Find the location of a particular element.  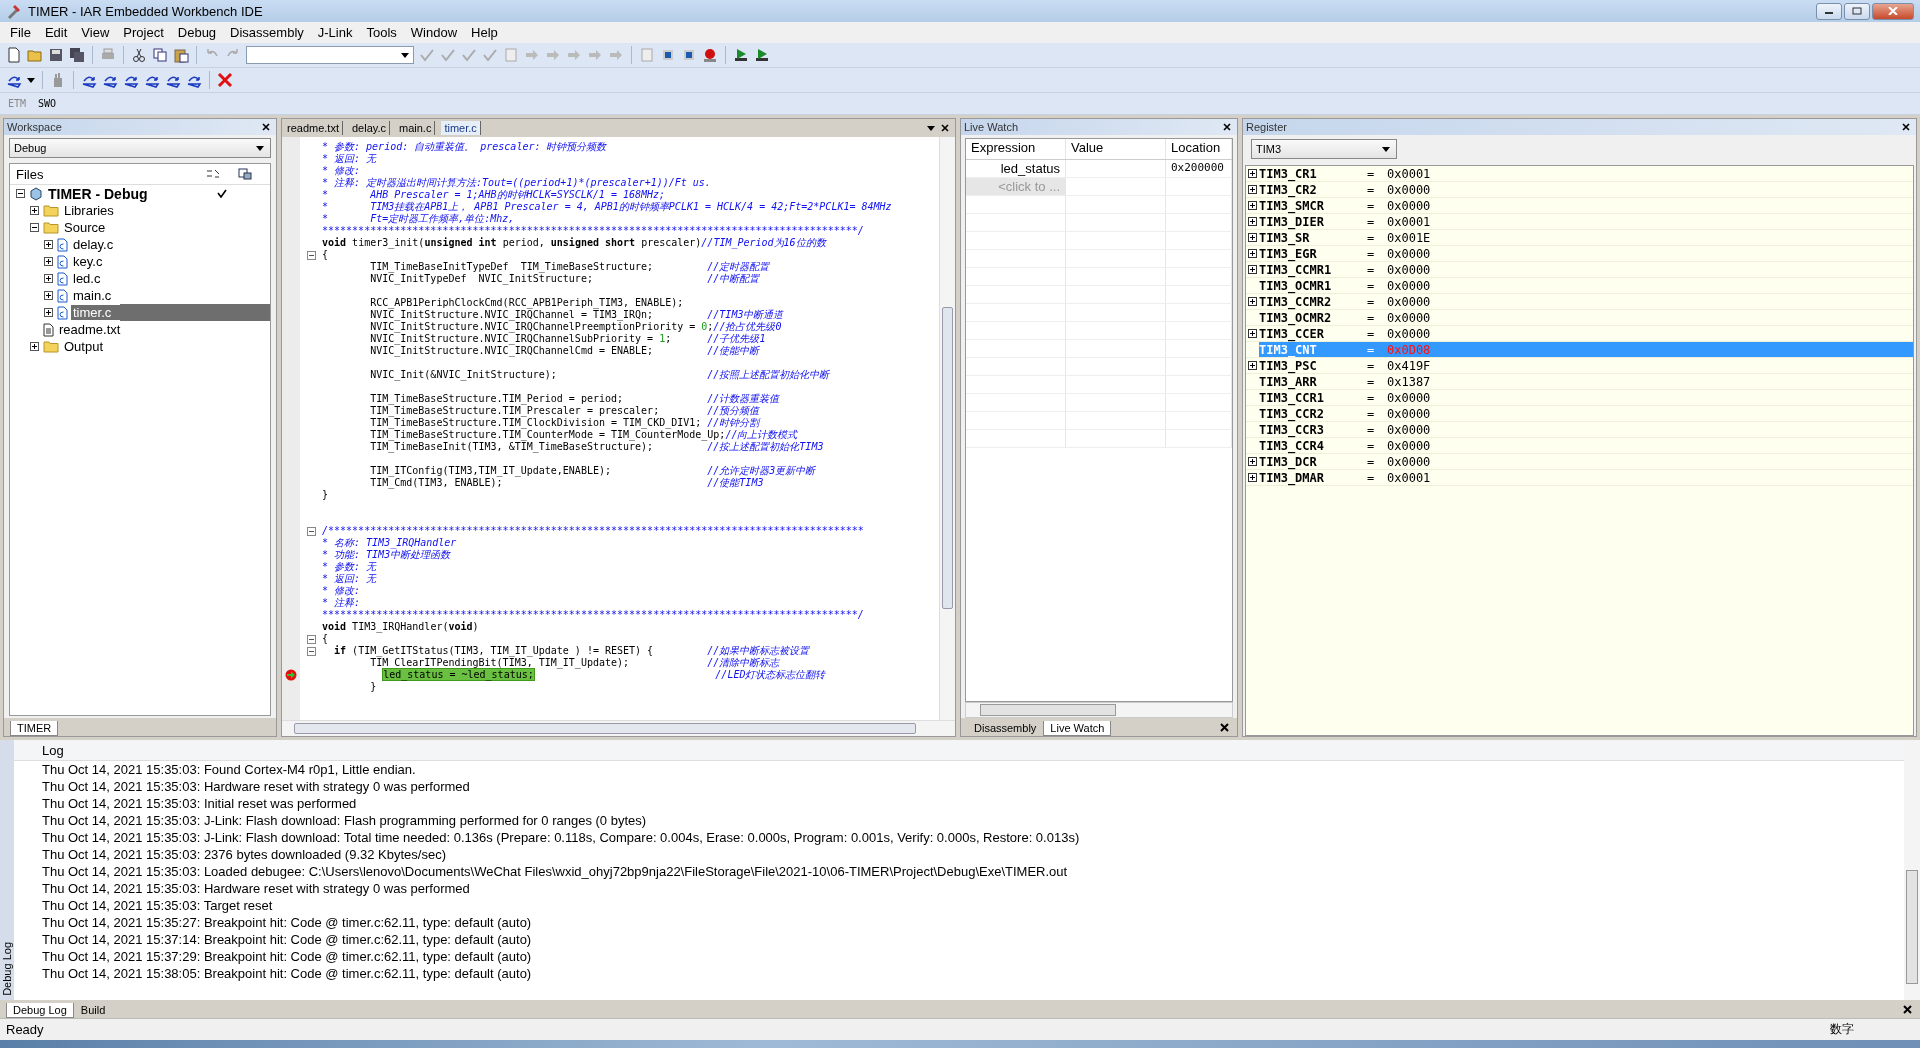

file-tab: readme.txt is located at coordinates (313, 128).